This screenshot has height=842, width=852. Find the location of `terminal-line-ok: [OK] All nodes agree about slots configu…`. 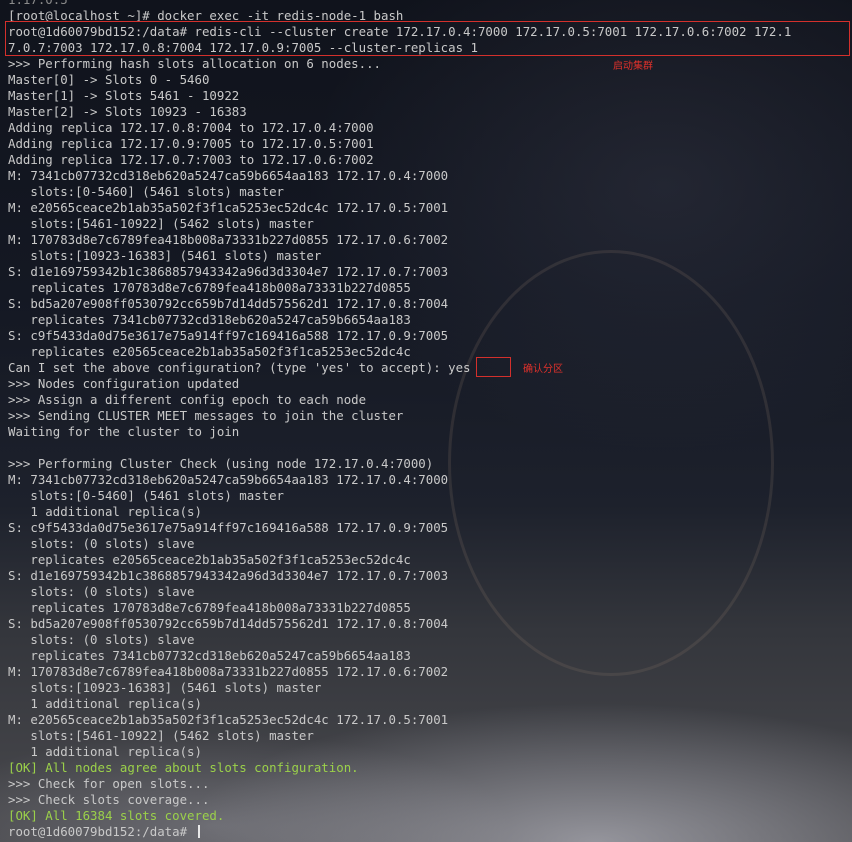

terminal-line-ok: [OK] All nodes agree about slots configu… is located at coordinates (183, 767).